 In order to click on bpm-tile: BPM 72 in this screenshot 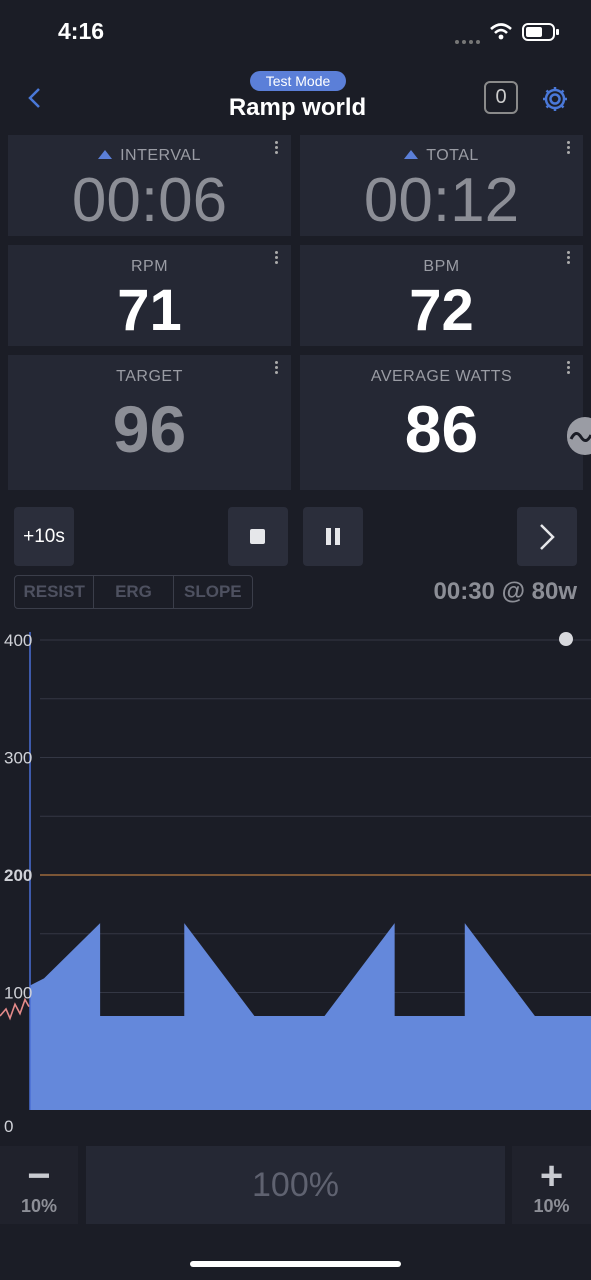, I will do `click(441, 295)`.